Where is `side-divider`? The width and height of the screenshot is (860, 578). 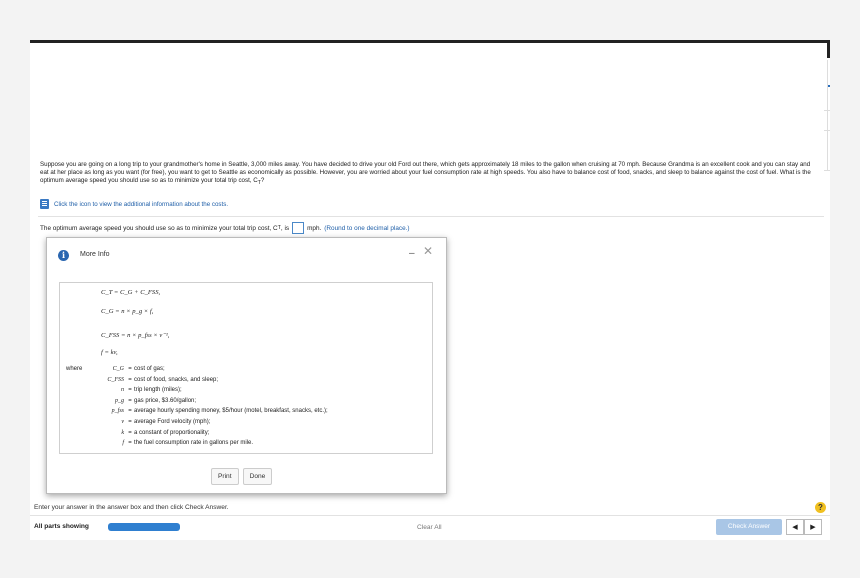
side-divider is located at coordinates (827, 115).